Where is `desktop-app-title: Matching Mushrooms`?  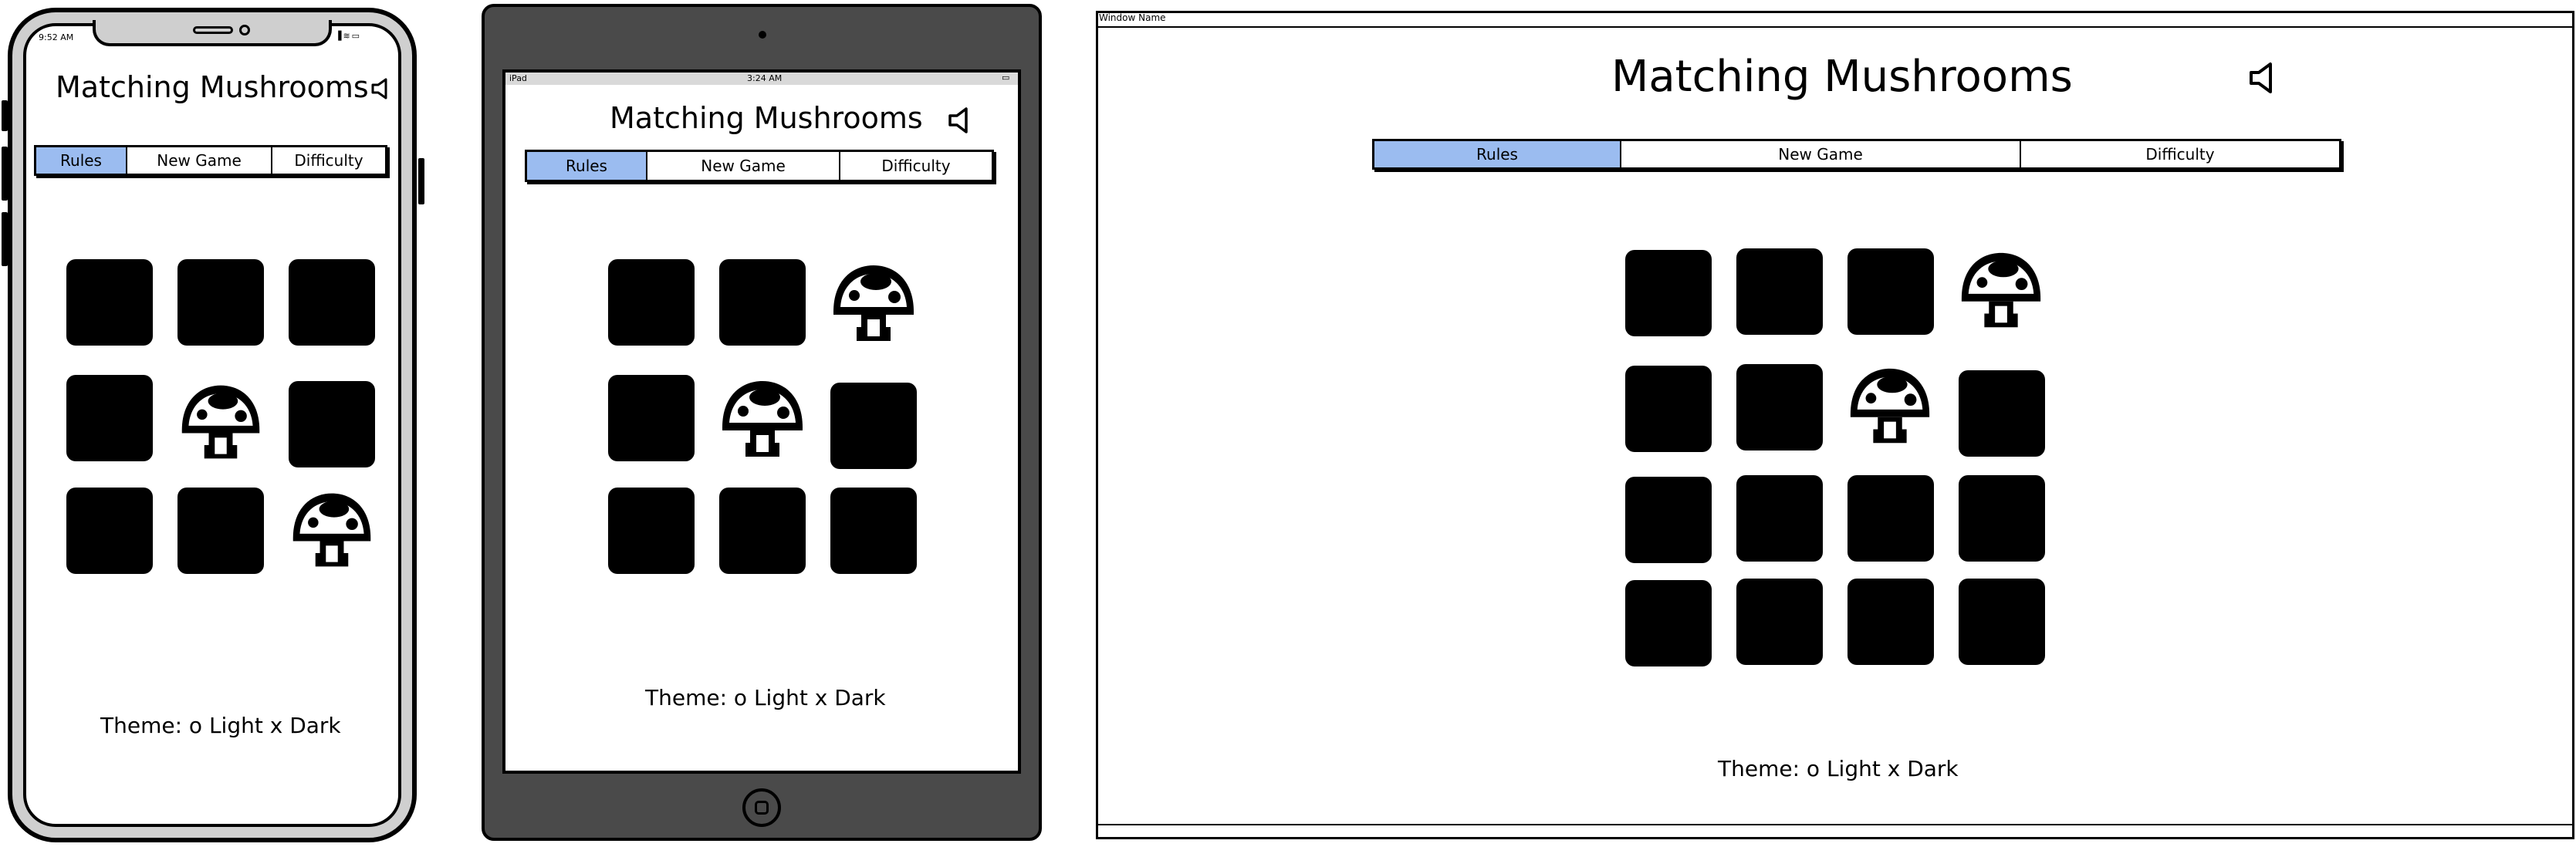
desktop-app-title: Matching Mushrooms is located at coordinates (1842, 77).